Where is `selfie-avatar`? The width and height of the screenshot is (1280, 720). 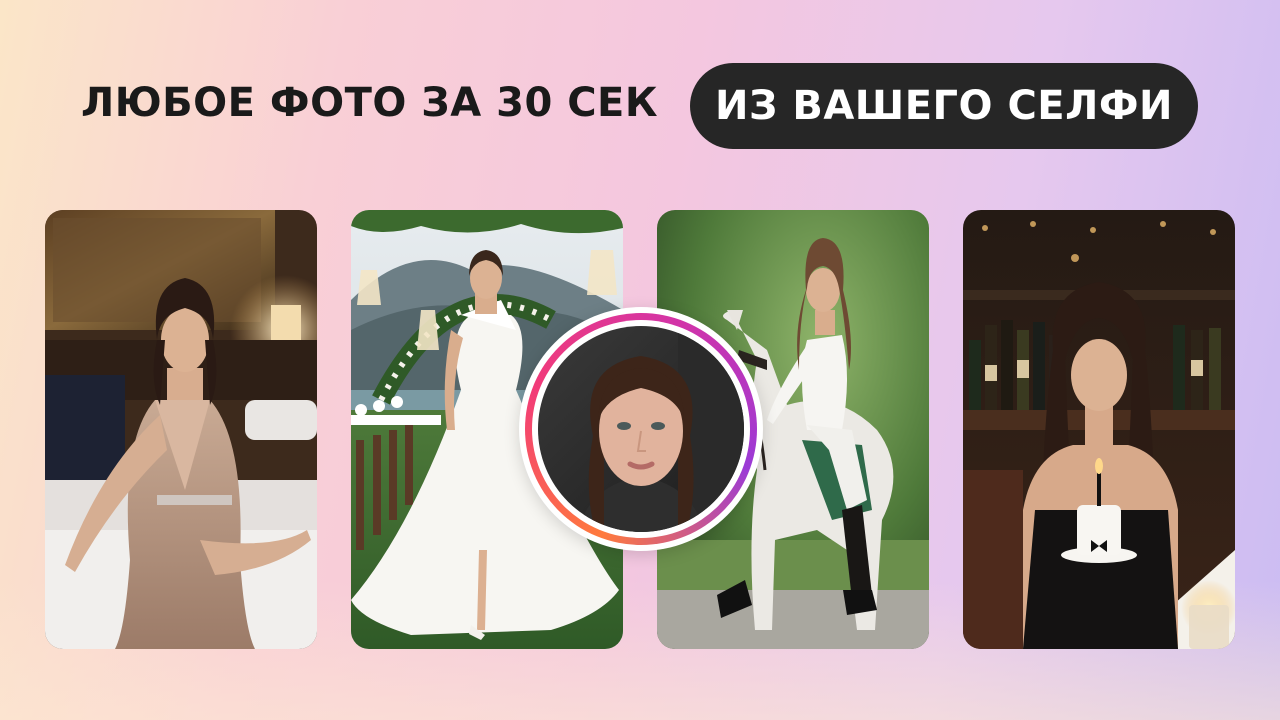
selfie-avatar is located at coordinates (641, 429).